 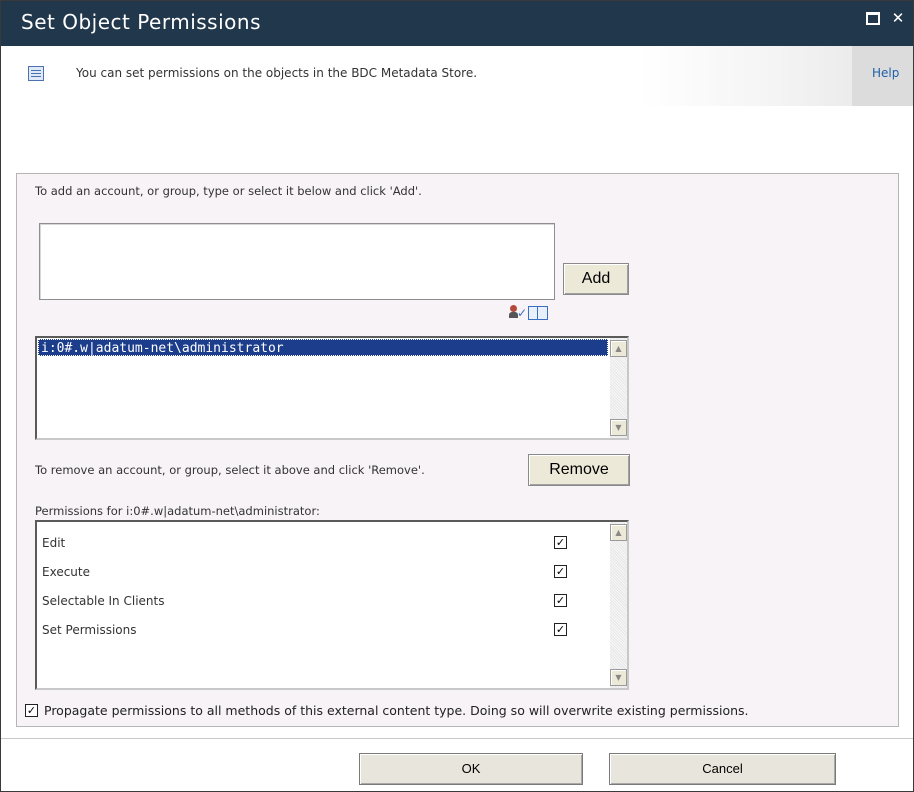 What do you see at coordinates (517, 312) in the screenshot?
I see `check-names-icon: ✓` at bounding box center [517, 312].